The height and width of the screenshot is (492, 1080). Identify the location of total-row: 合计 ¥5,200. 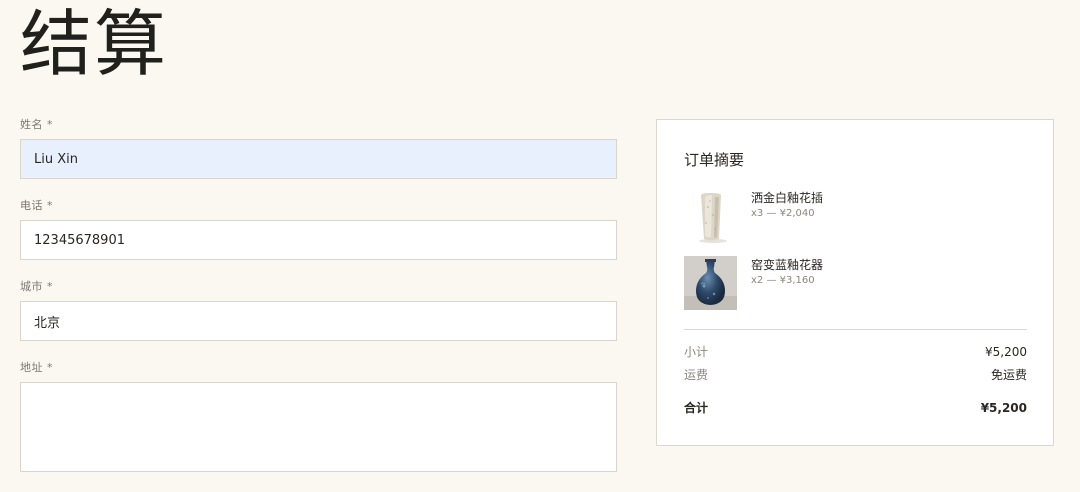
(855, 408).